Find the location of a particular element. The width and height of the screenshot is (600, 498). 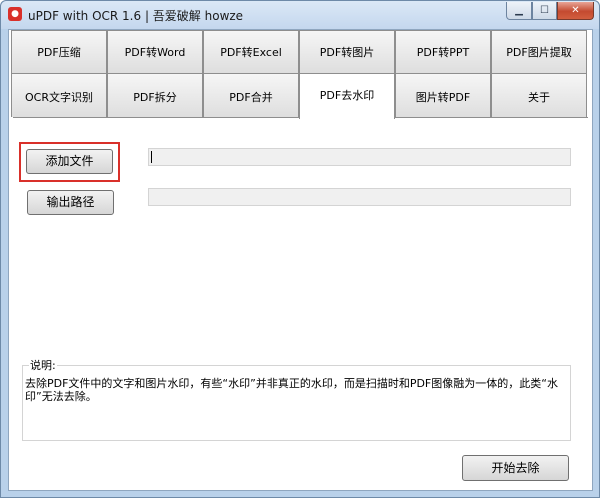

tab-image-to-pdf: 图片转PDF is located at coordinates (443, 95).